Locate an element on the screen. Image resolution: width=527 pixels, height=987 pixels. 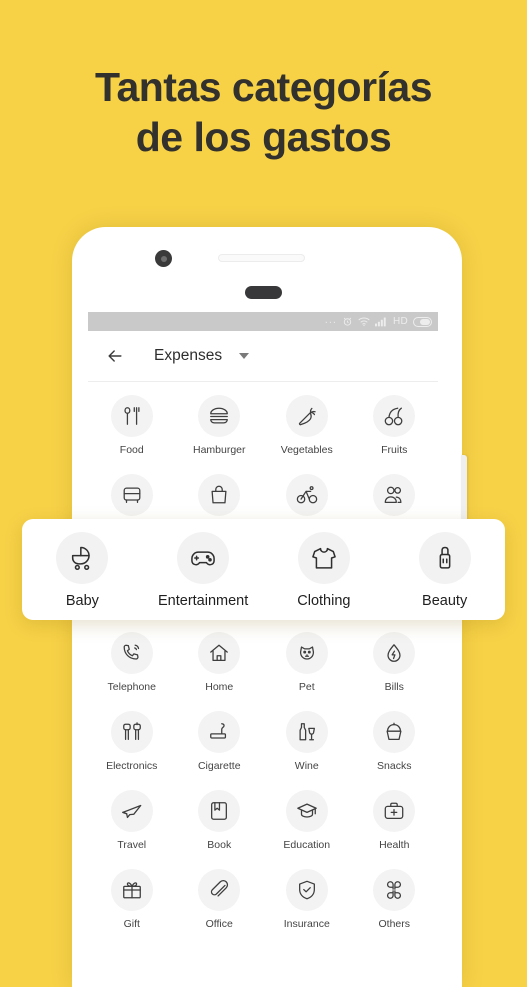
category-cigarette: Cigarette is located at coordinates (220, 743).